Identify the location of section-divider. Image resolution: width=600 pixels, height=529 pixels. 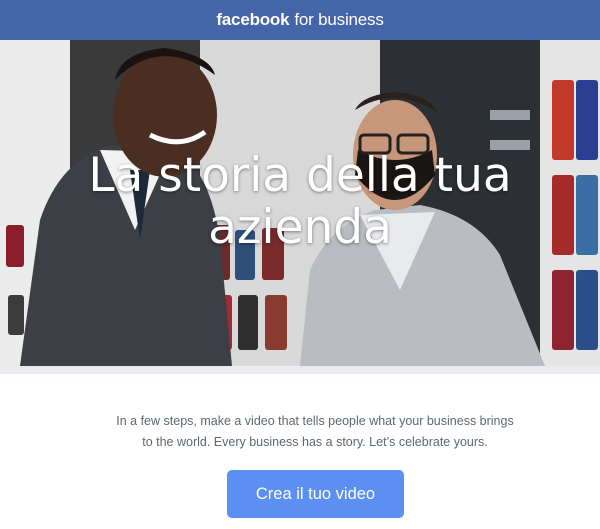
(300, 370).